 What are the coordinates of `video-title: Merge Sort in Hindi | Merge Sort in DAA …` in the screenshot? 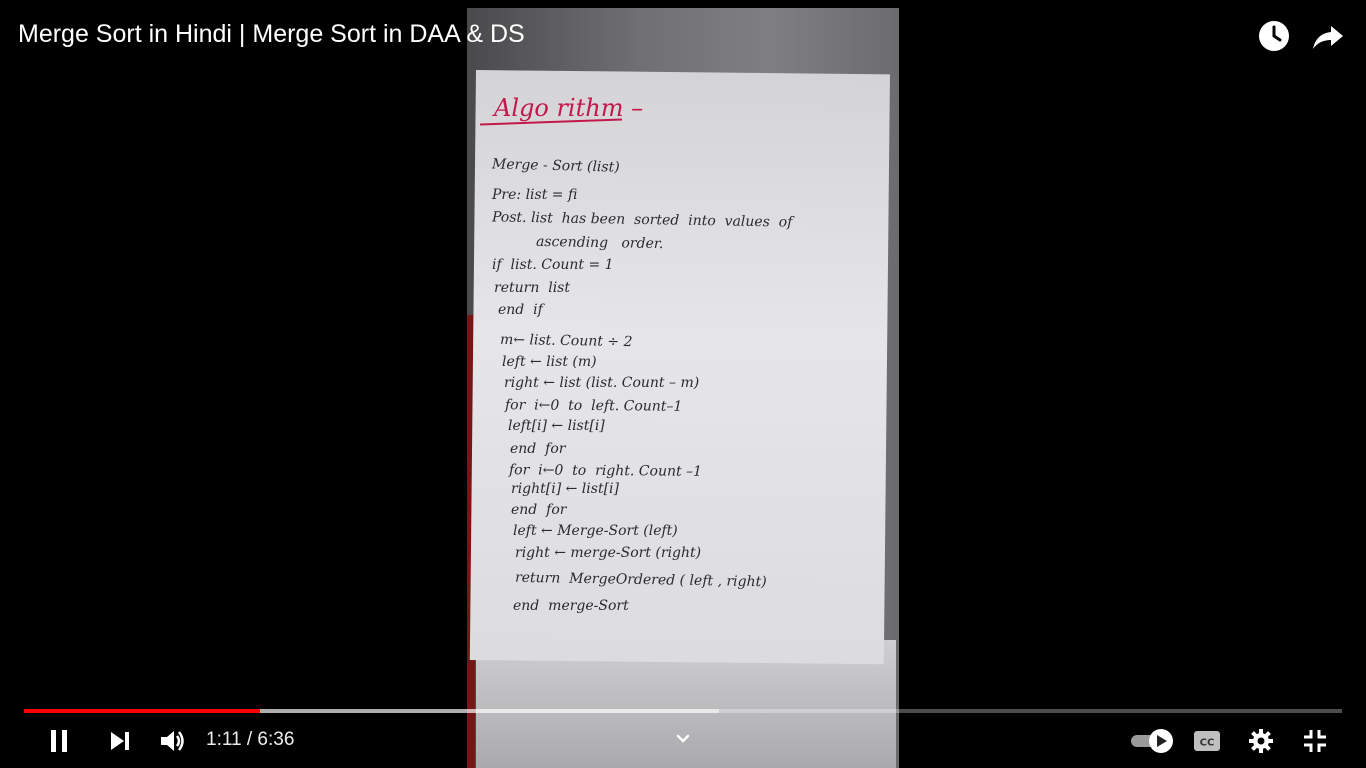 It's located at (271, 34).